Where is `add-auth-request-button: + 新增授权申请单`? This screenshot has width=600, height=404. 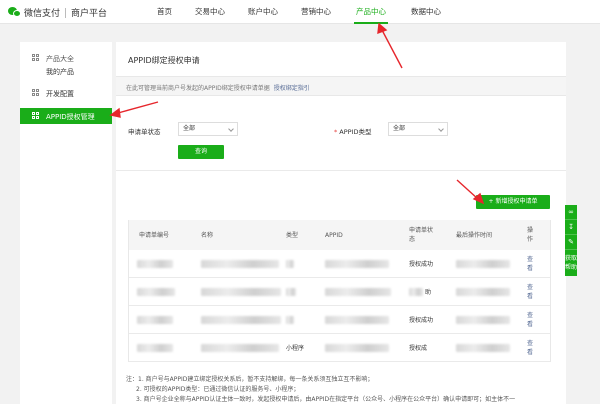 add-auth-request-button: + 新增授权申请单 is located at coordinates (513, 202).